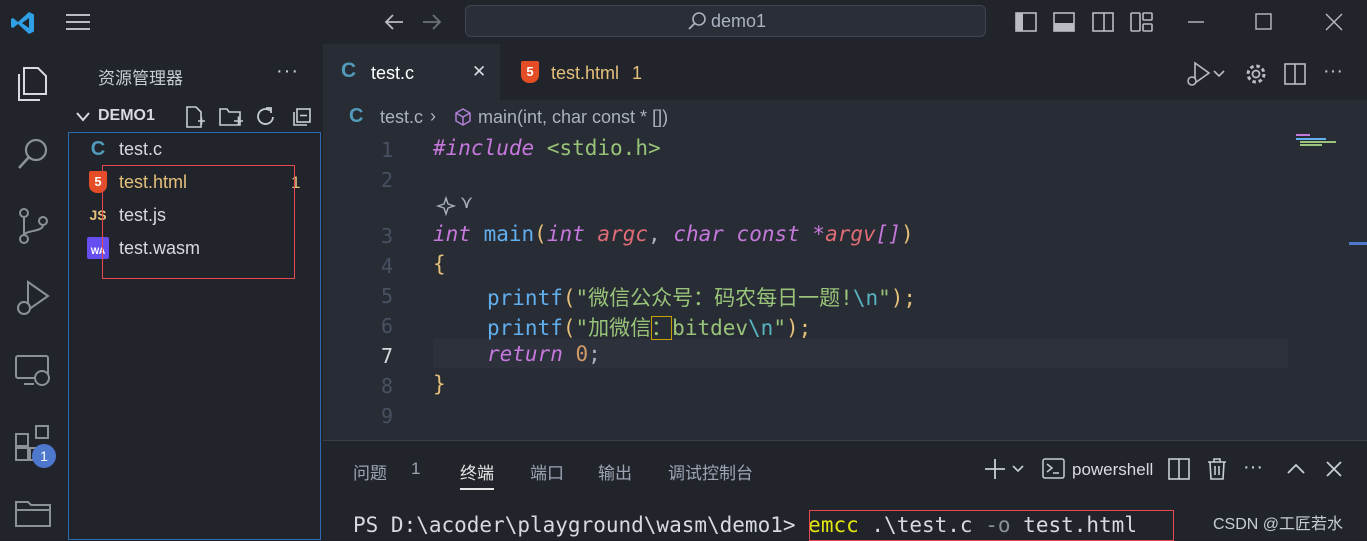  I want to click on new-file-icon, so click(195, 117).